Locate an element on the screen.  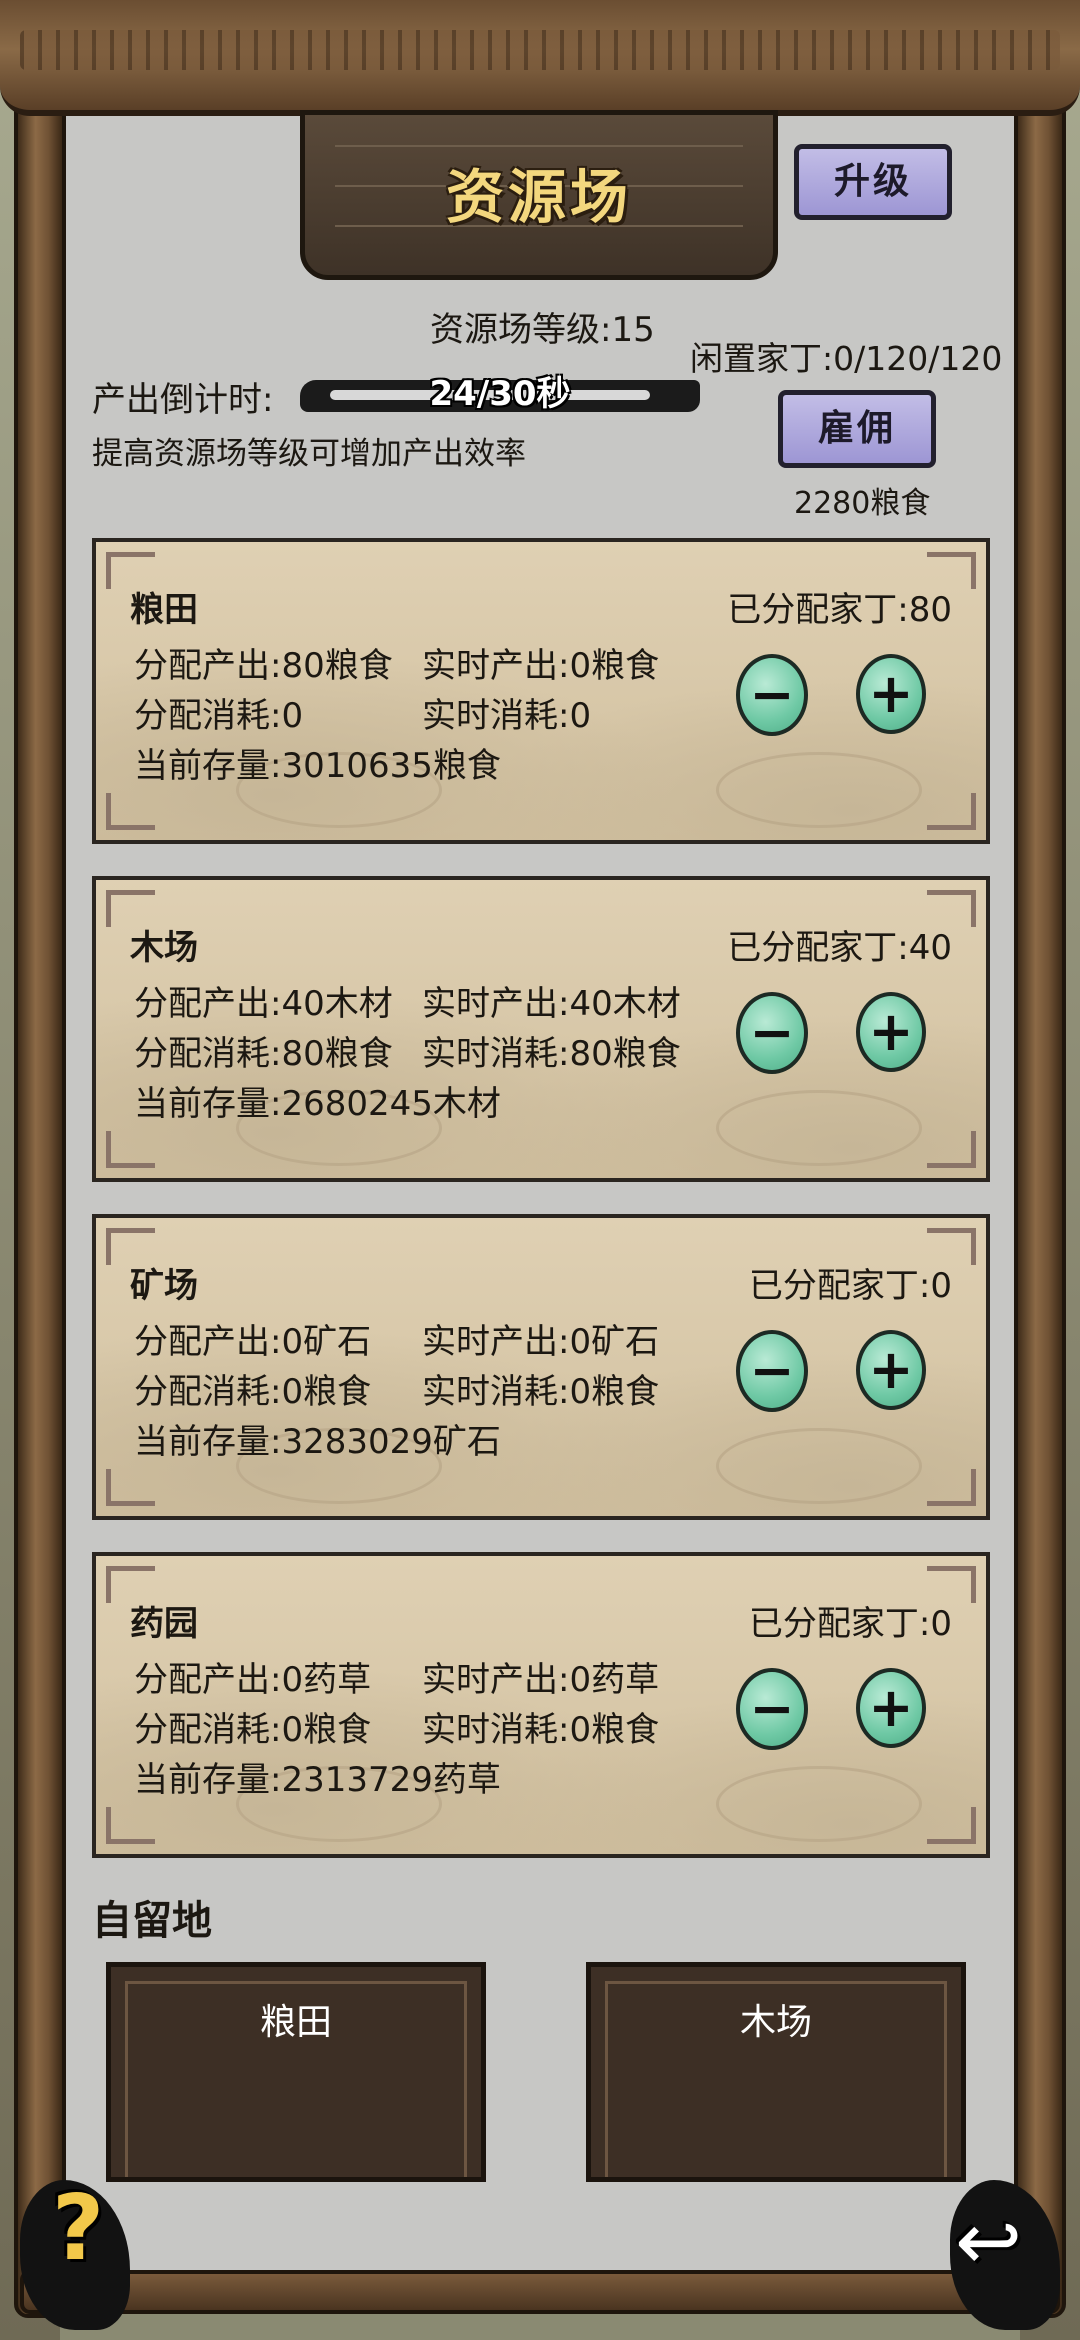
current-stock: 当前存量:3283029矿石 is located at coordinates (317, 1442).